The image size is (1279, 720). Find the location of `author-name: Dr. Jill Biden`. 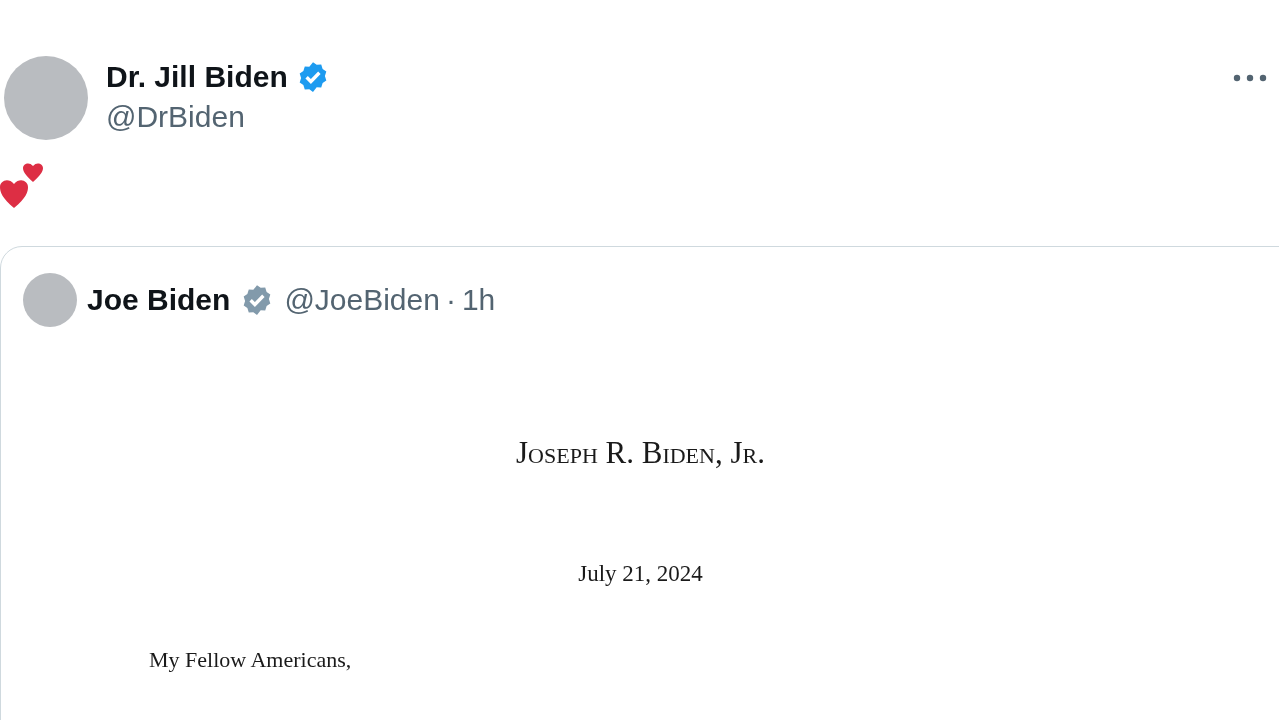

author-name: Dr. Jill Biden is located at coordinates (197, 77).